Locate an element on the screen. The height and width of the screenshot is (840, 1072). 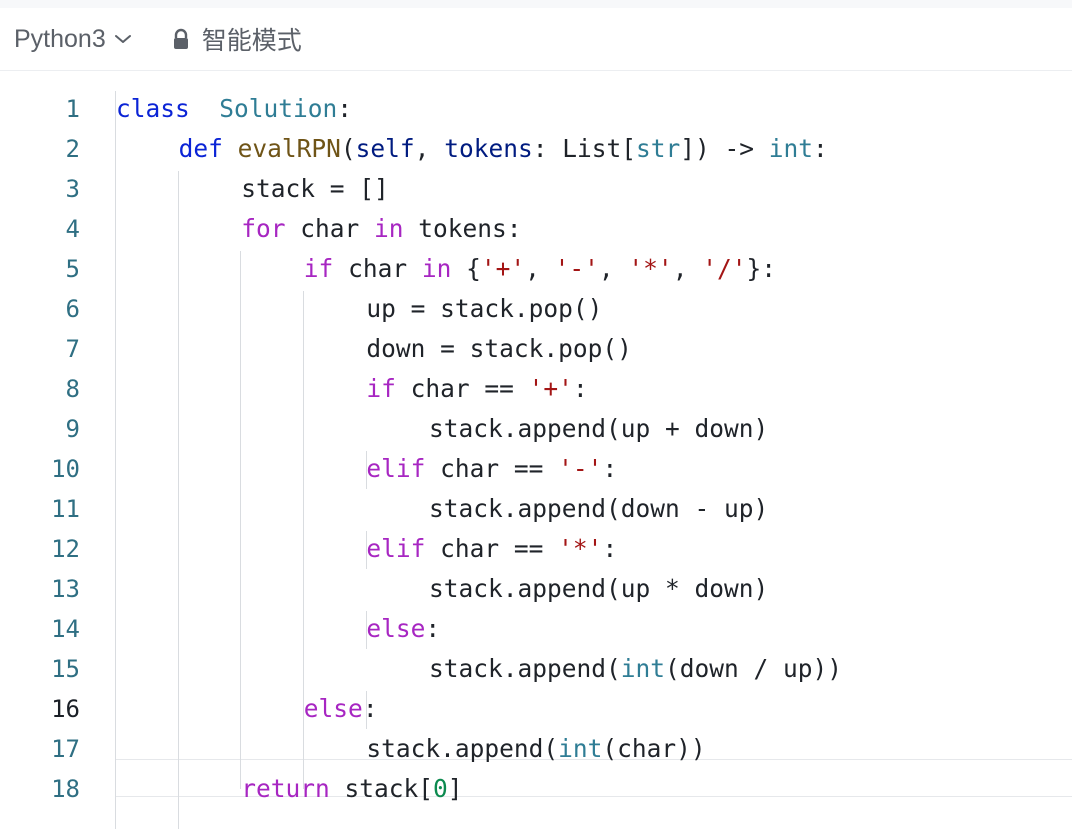
code-line: 9 stack.append(up + down) is located at coordinates (536, 429).